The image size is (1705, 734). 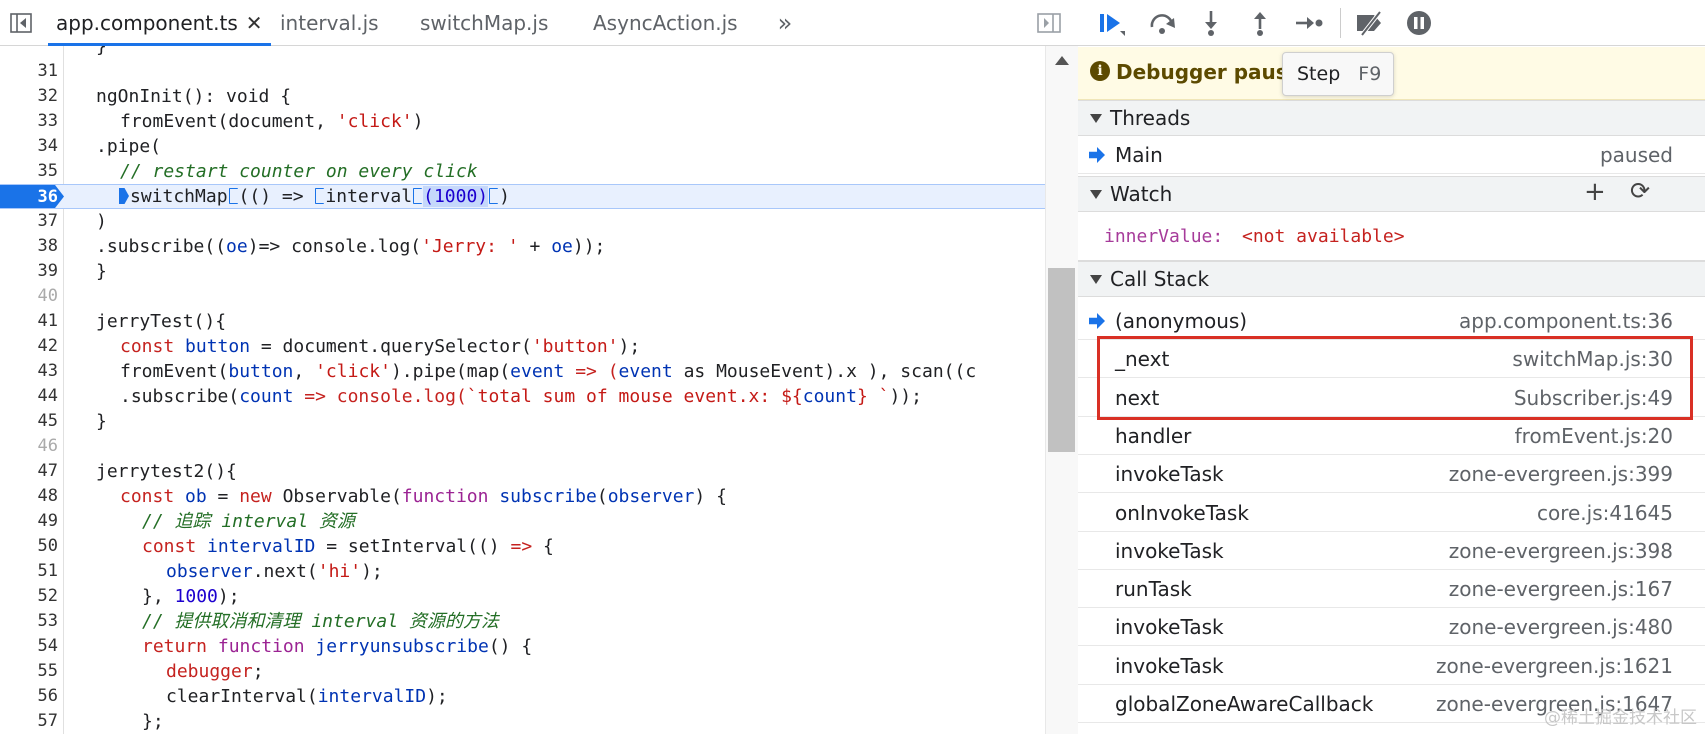 I want to click on add-watch-icon: +, so click(x=1595, y=192).